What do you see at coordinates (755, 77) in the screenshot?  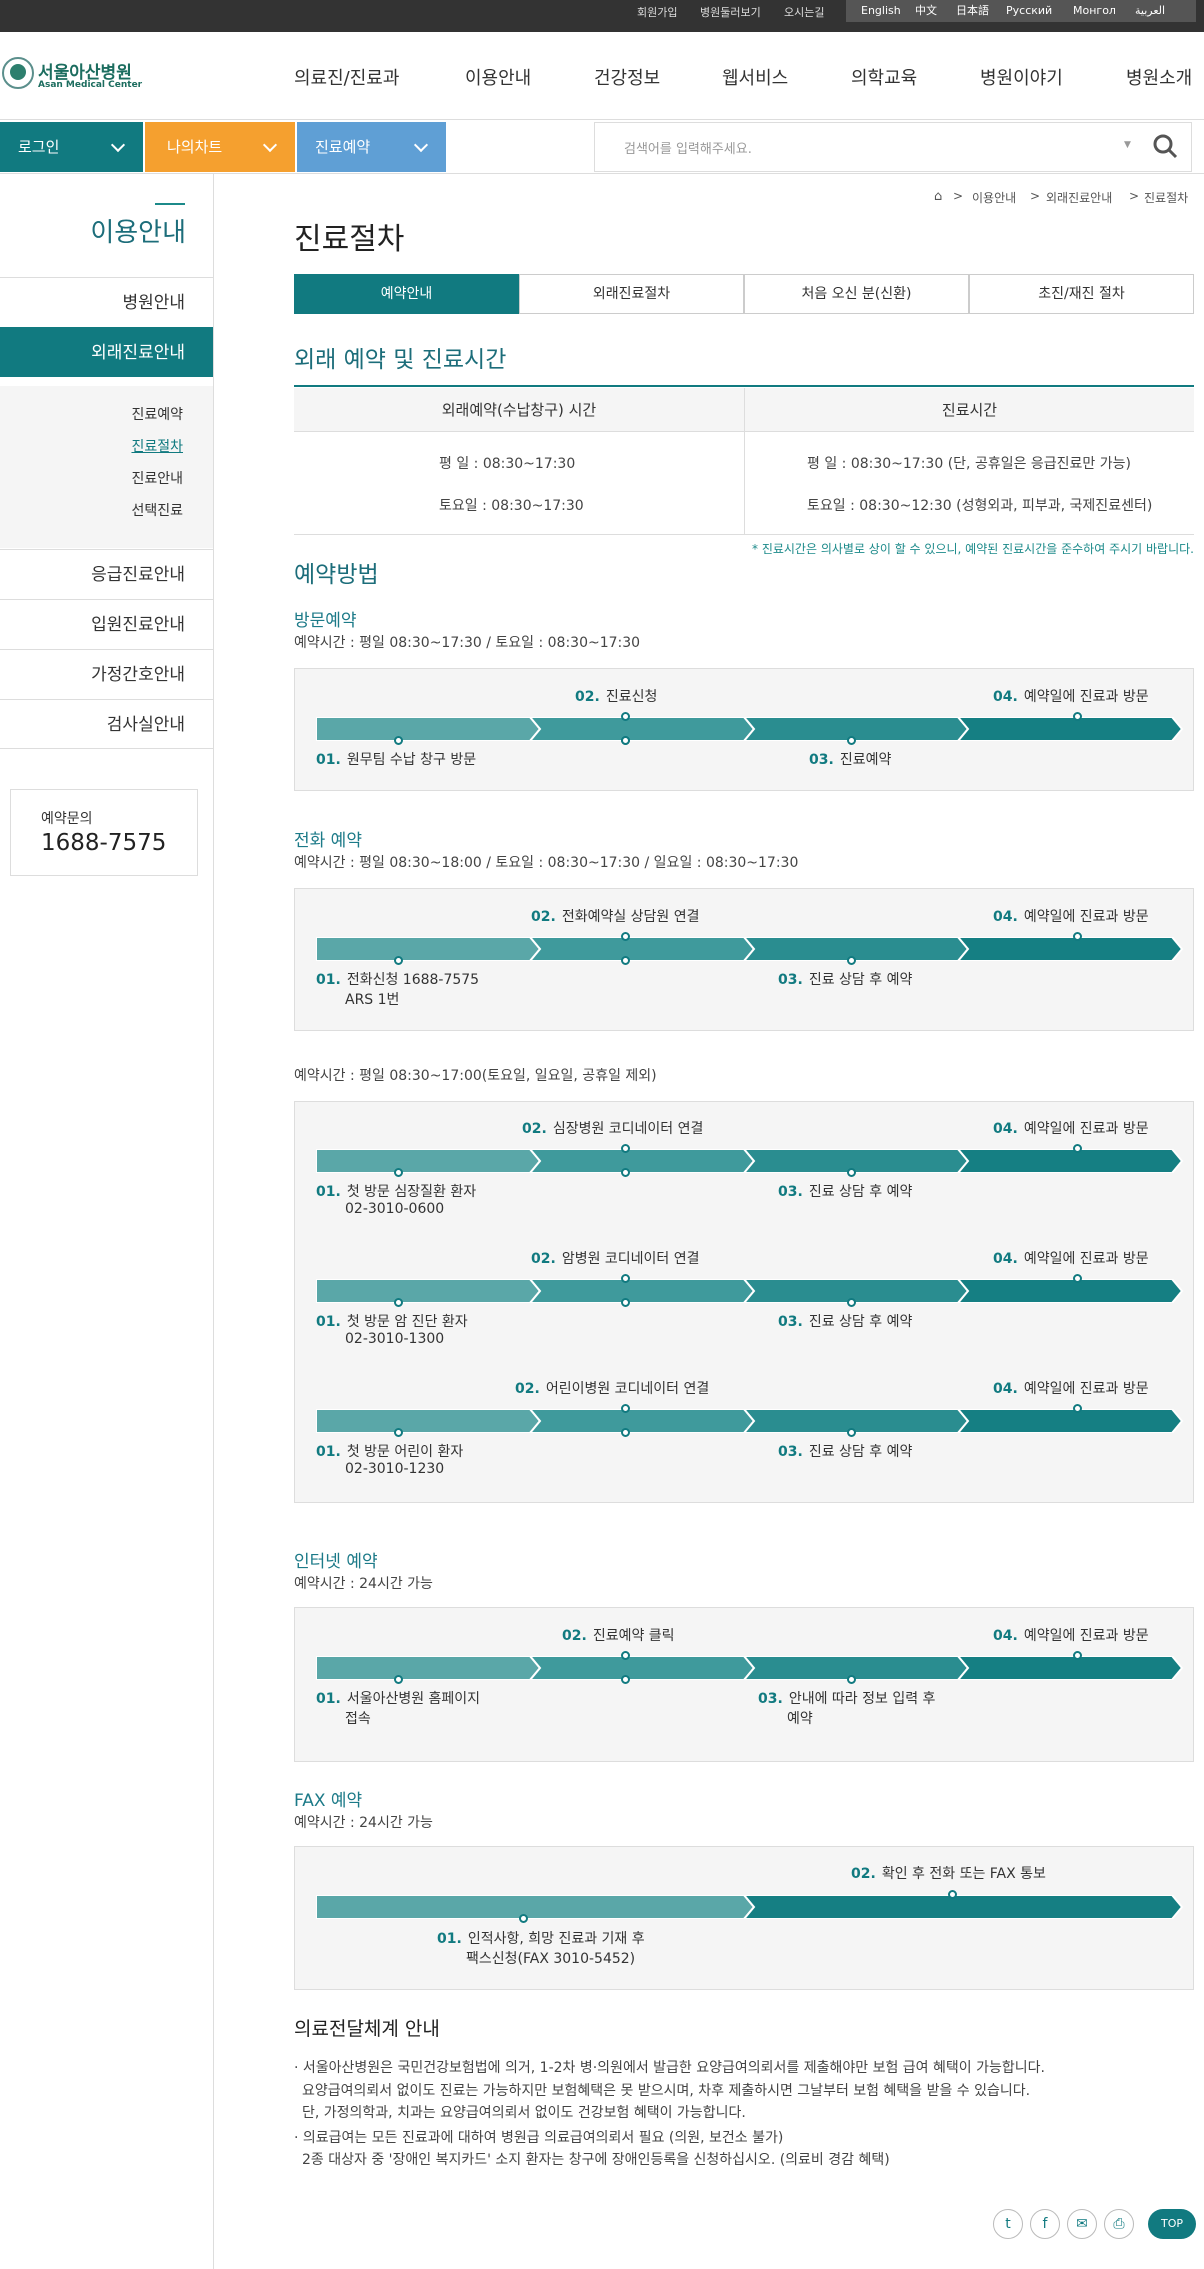 I see `gnb-webservice: 웹서비스` at bounding box center [755, 77].